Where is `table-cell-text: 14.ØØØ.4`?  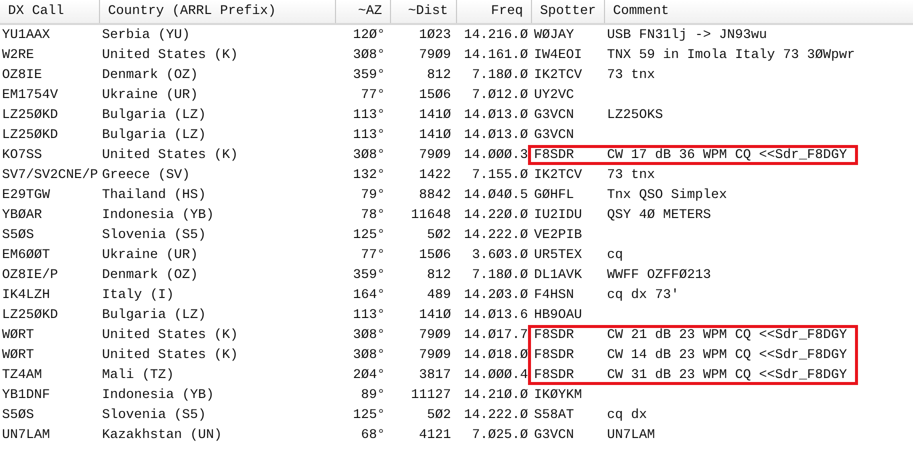
table-cell-text: 14.ØØØ.4 is located at coordinates (496, 375).